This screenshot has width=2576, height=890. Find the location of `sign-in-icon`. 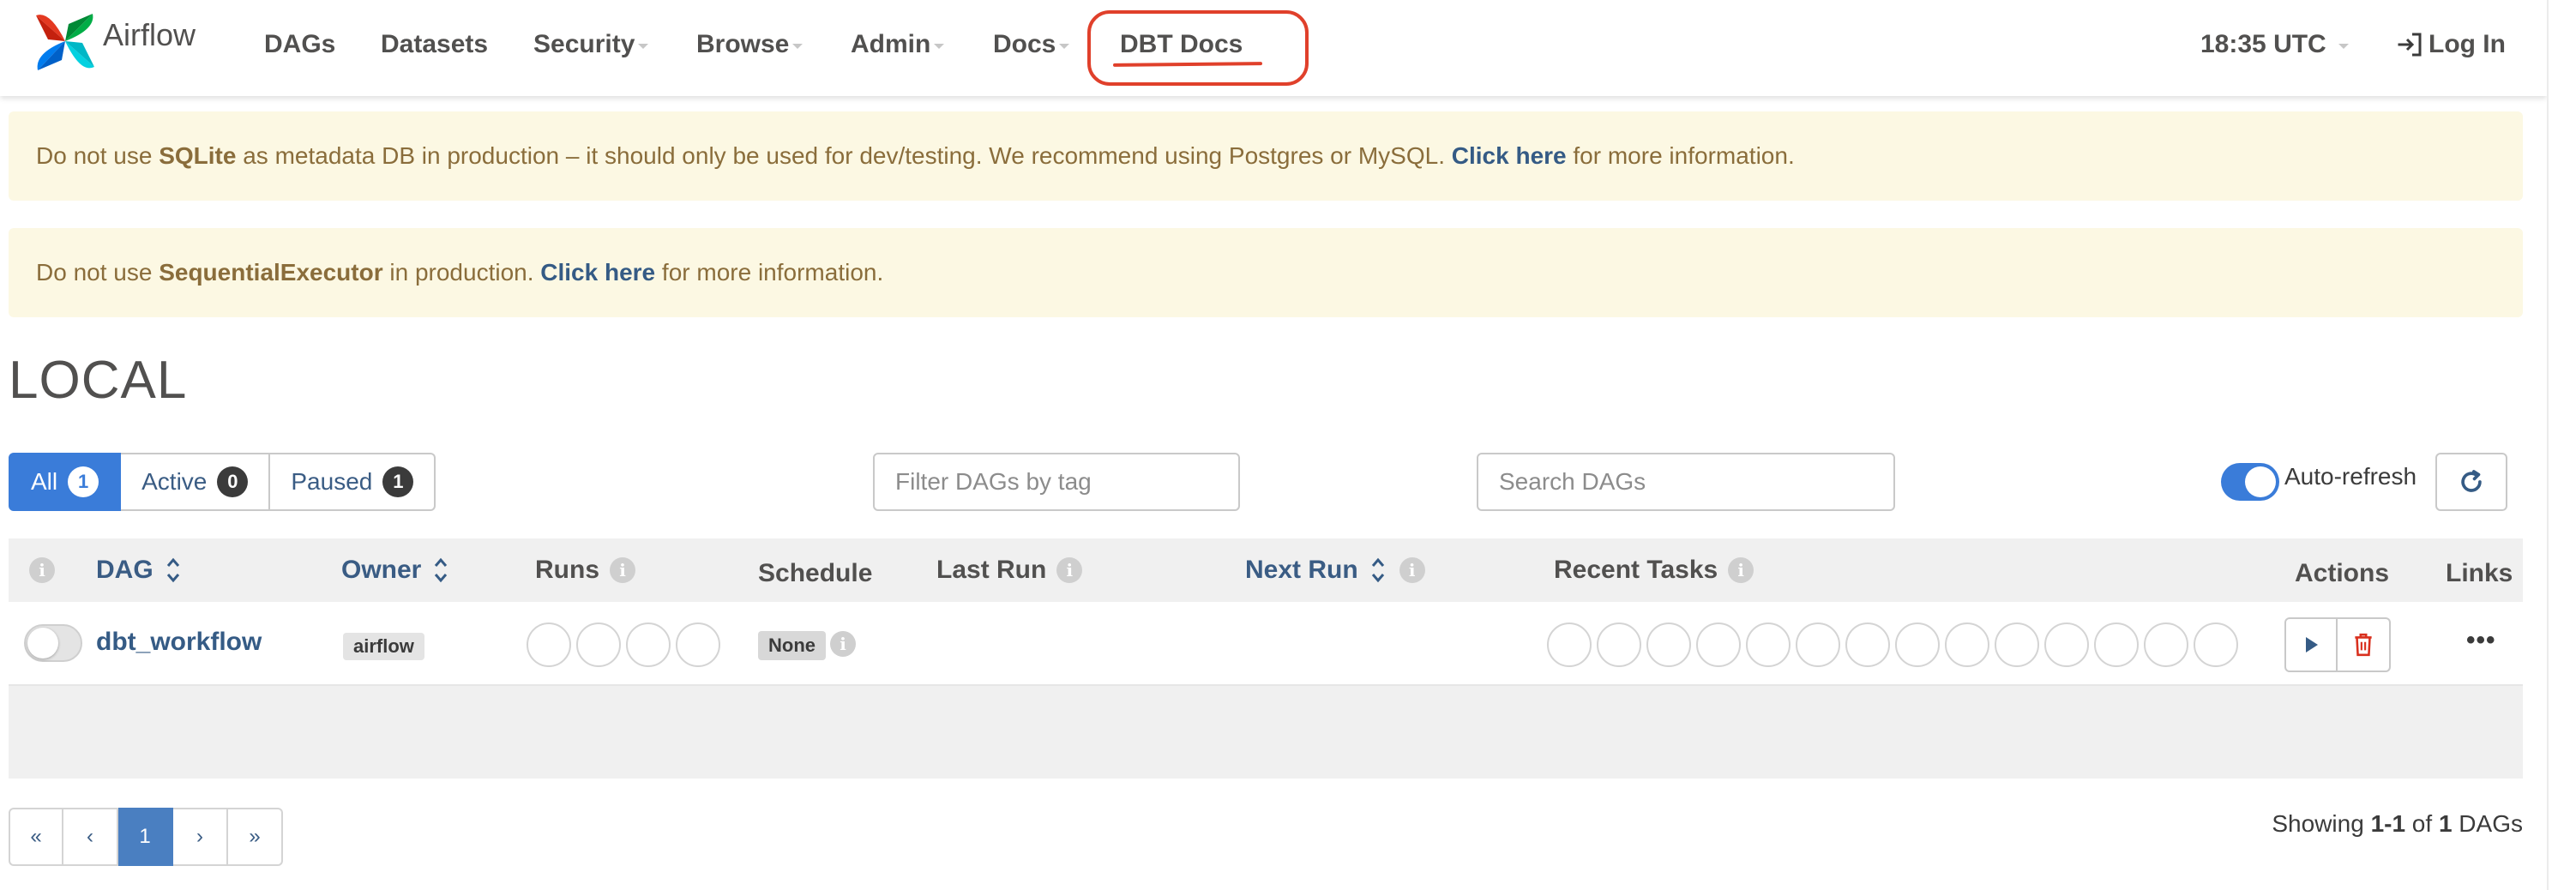

sign-in-icon is located at coordinates (2410, 45).